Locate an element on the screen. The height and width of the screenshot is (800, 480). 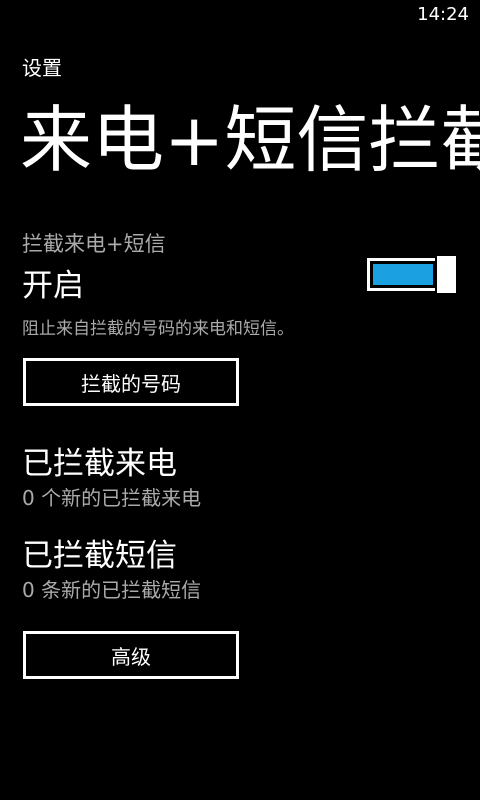
toggle-track is located at coordinates (403, 274).